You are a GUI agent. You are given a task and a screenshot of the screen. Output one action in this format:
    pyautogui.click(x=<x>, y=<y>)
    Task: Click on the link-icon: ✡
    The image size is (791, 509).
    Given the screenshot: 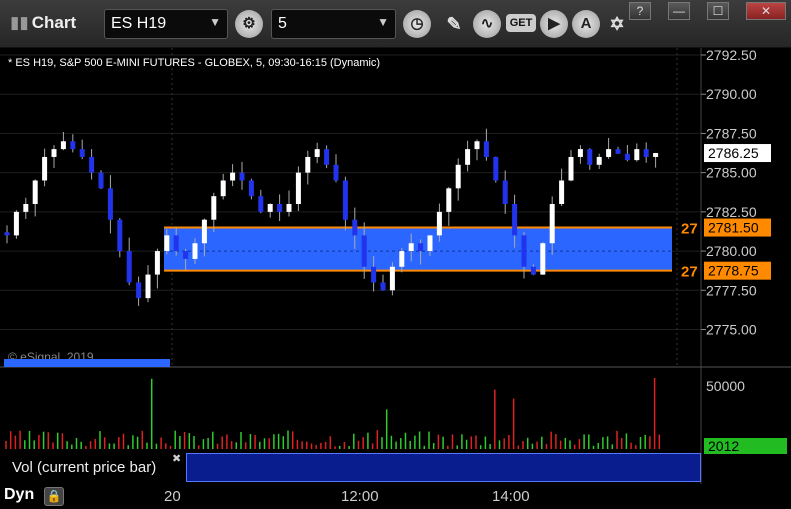 What is the action you would take?
    pyautogui.click(x=617, y=24)
    